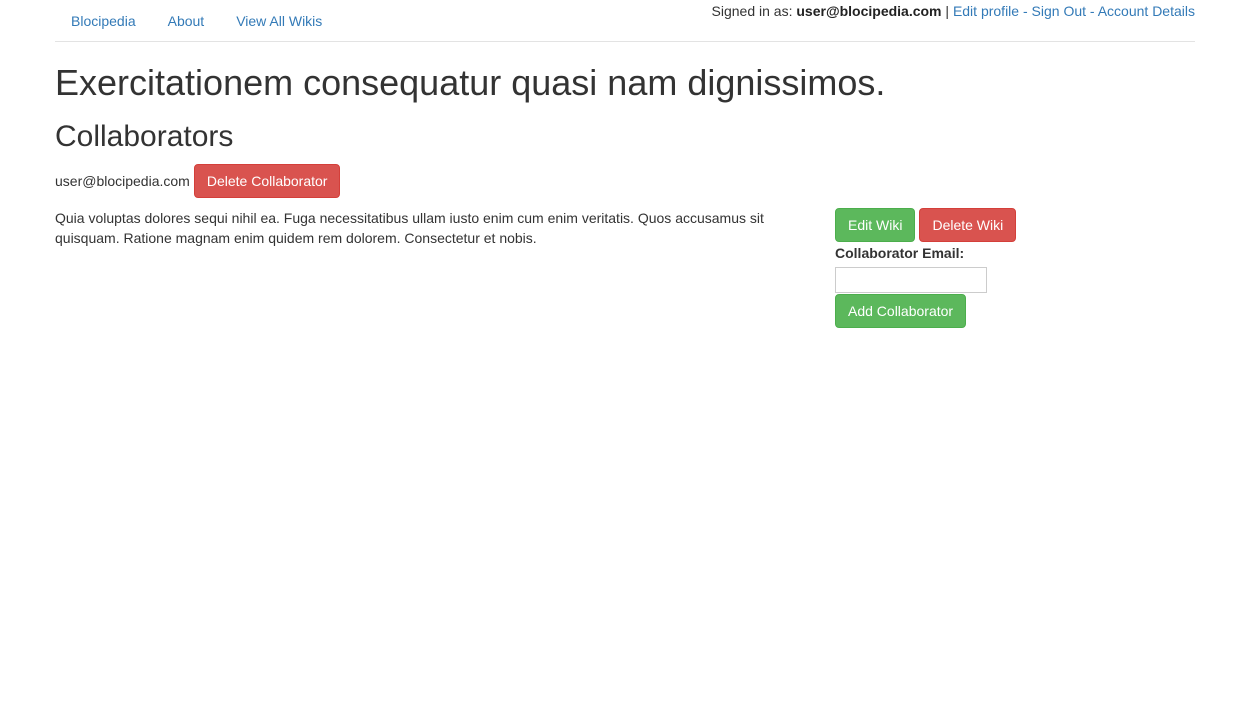 The image size is (1249, 704). I want to click on wiki-action-buttons: Edit Wiki Delete Wiki, so click(960, 225).